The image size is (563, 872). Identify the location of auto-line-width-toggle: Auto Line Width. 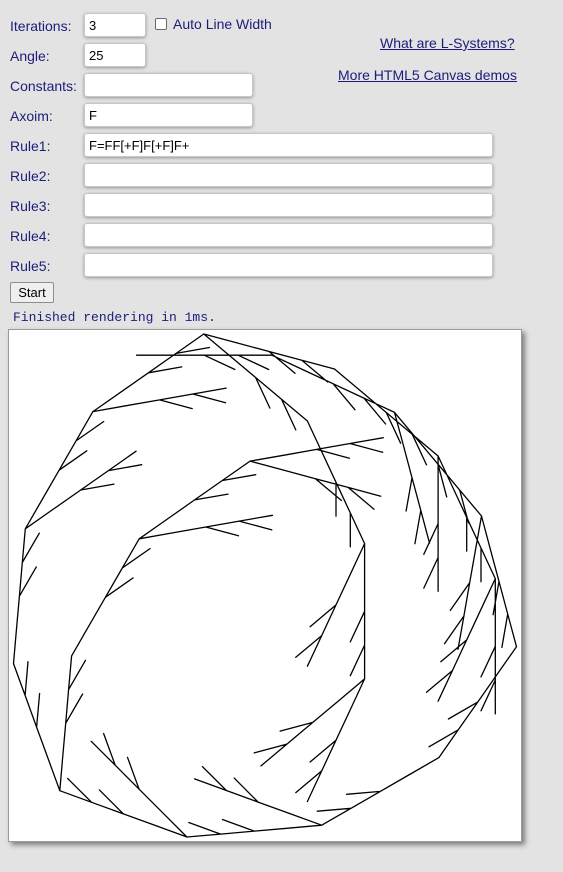
(213, 24).